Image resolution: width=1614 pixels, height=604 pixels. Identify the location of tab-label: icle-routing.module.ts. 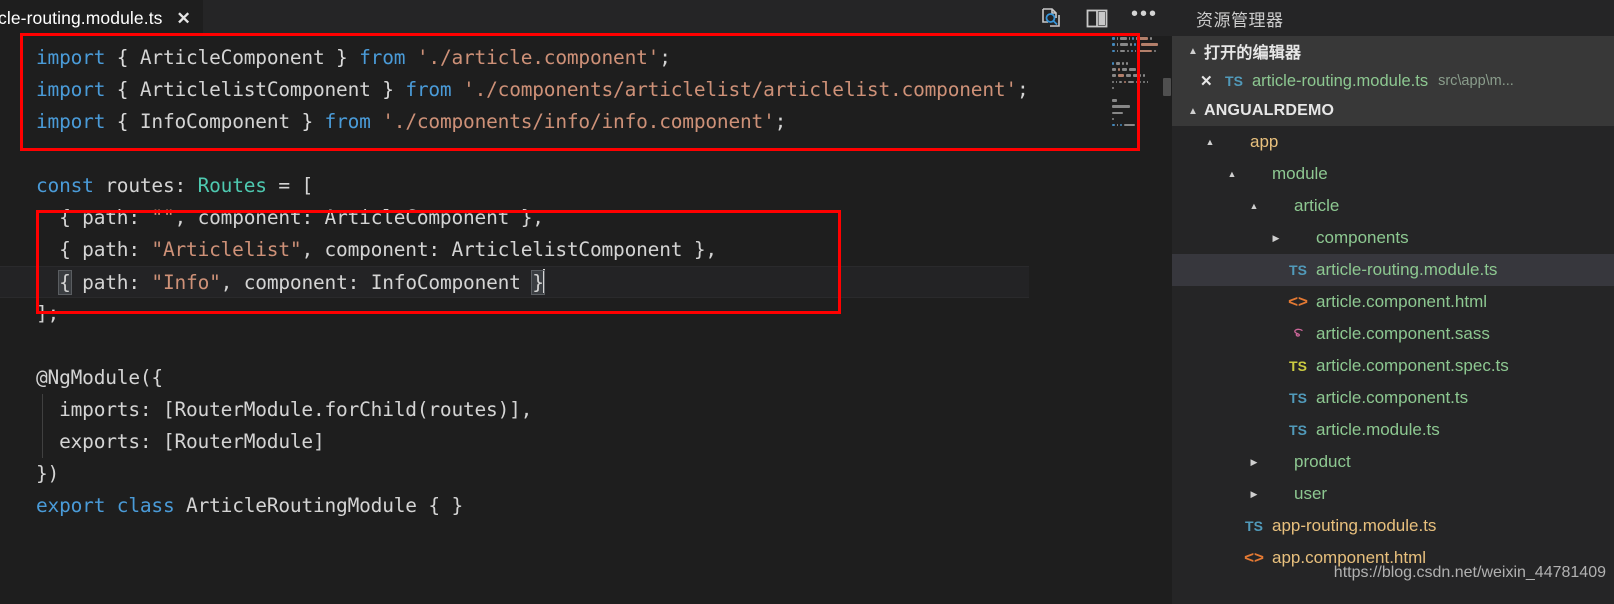
(81, 17).